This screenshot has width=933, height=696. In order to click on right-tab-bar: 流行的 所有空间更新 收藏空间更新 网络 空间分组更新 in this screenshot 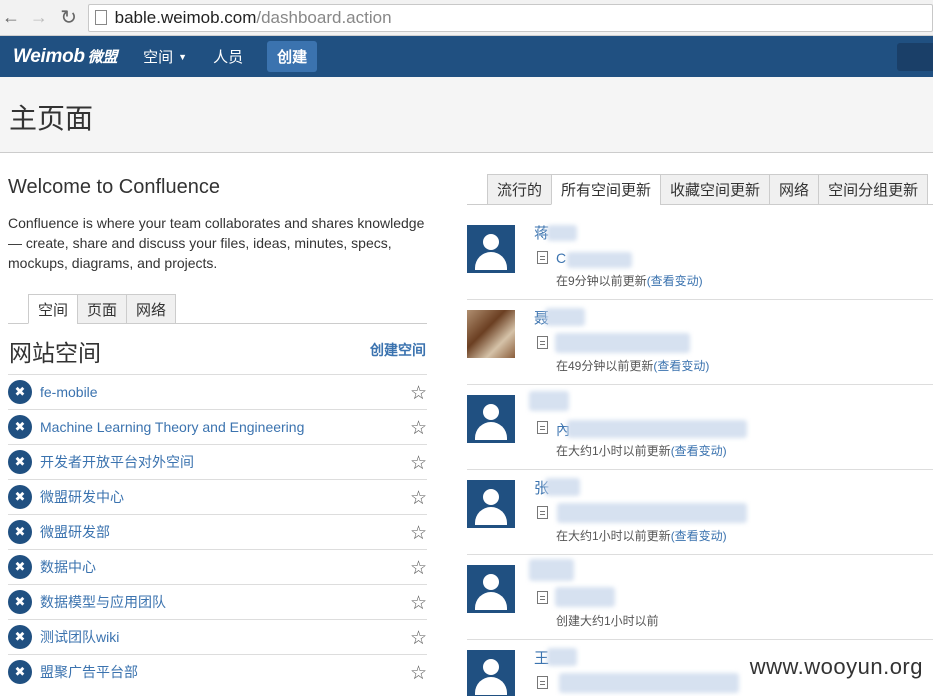, I will do `click(700, 189)`.